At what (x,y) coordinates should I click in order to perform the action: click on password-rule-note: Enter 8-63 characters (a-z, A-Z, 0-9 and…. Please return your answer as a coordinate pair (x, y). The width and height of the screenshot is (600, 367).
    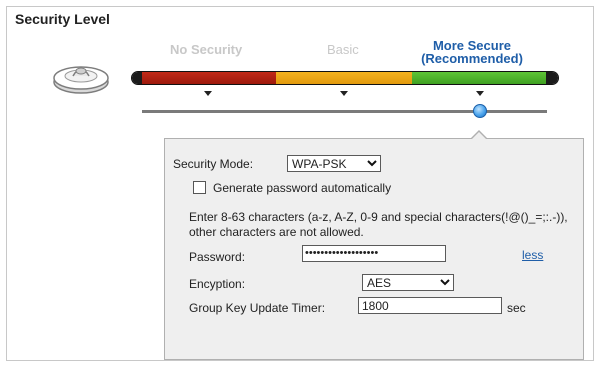
    Looking at the image, I should click on (378, 224).